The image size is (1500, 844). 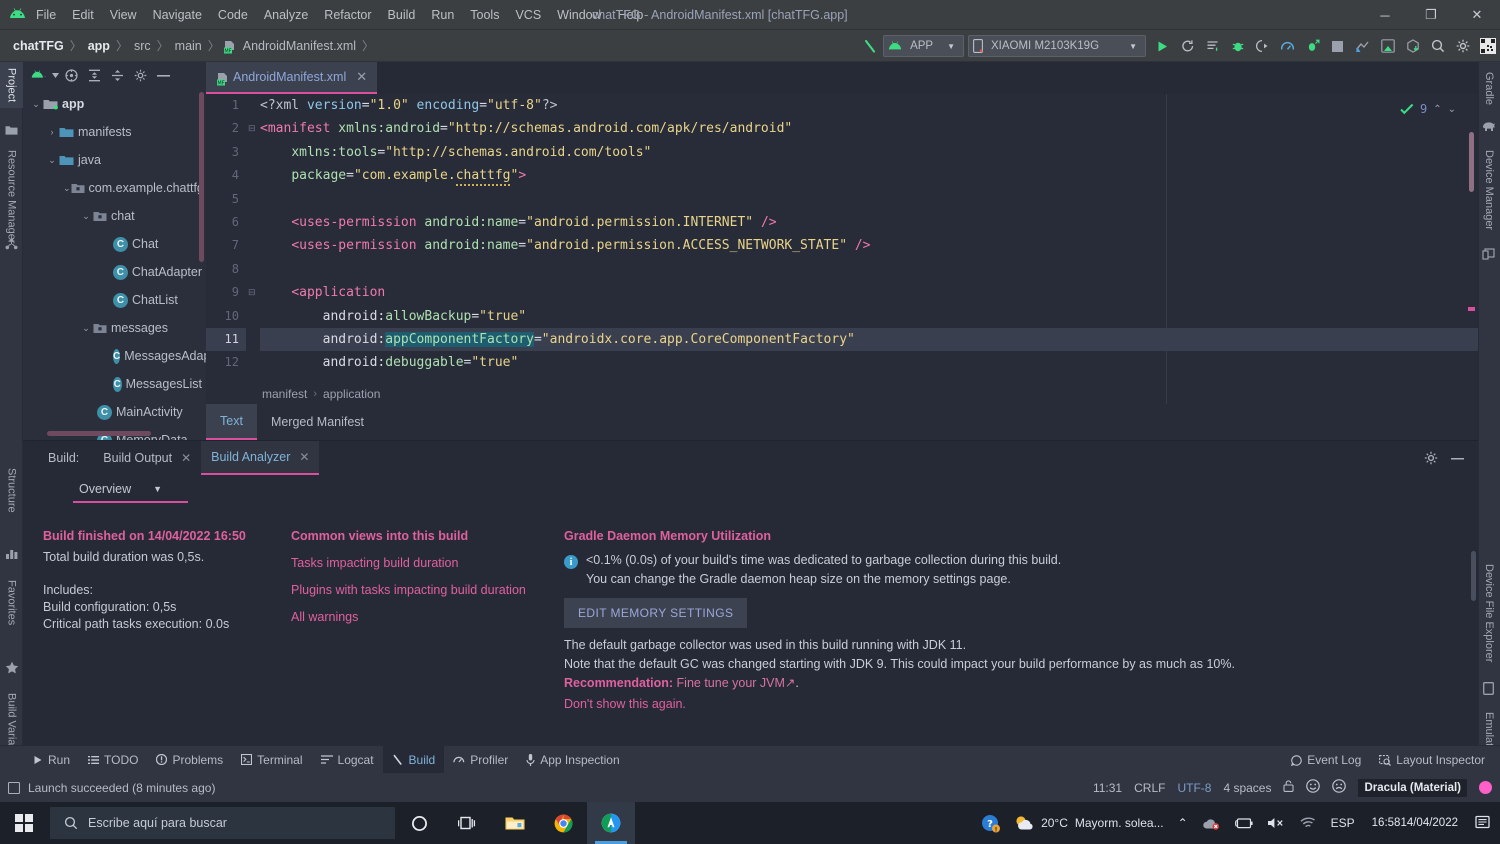 What do you see at coordinates (419, 823) in the screenshot?
I see `cortana-icon` at bounding box center [419, 823].